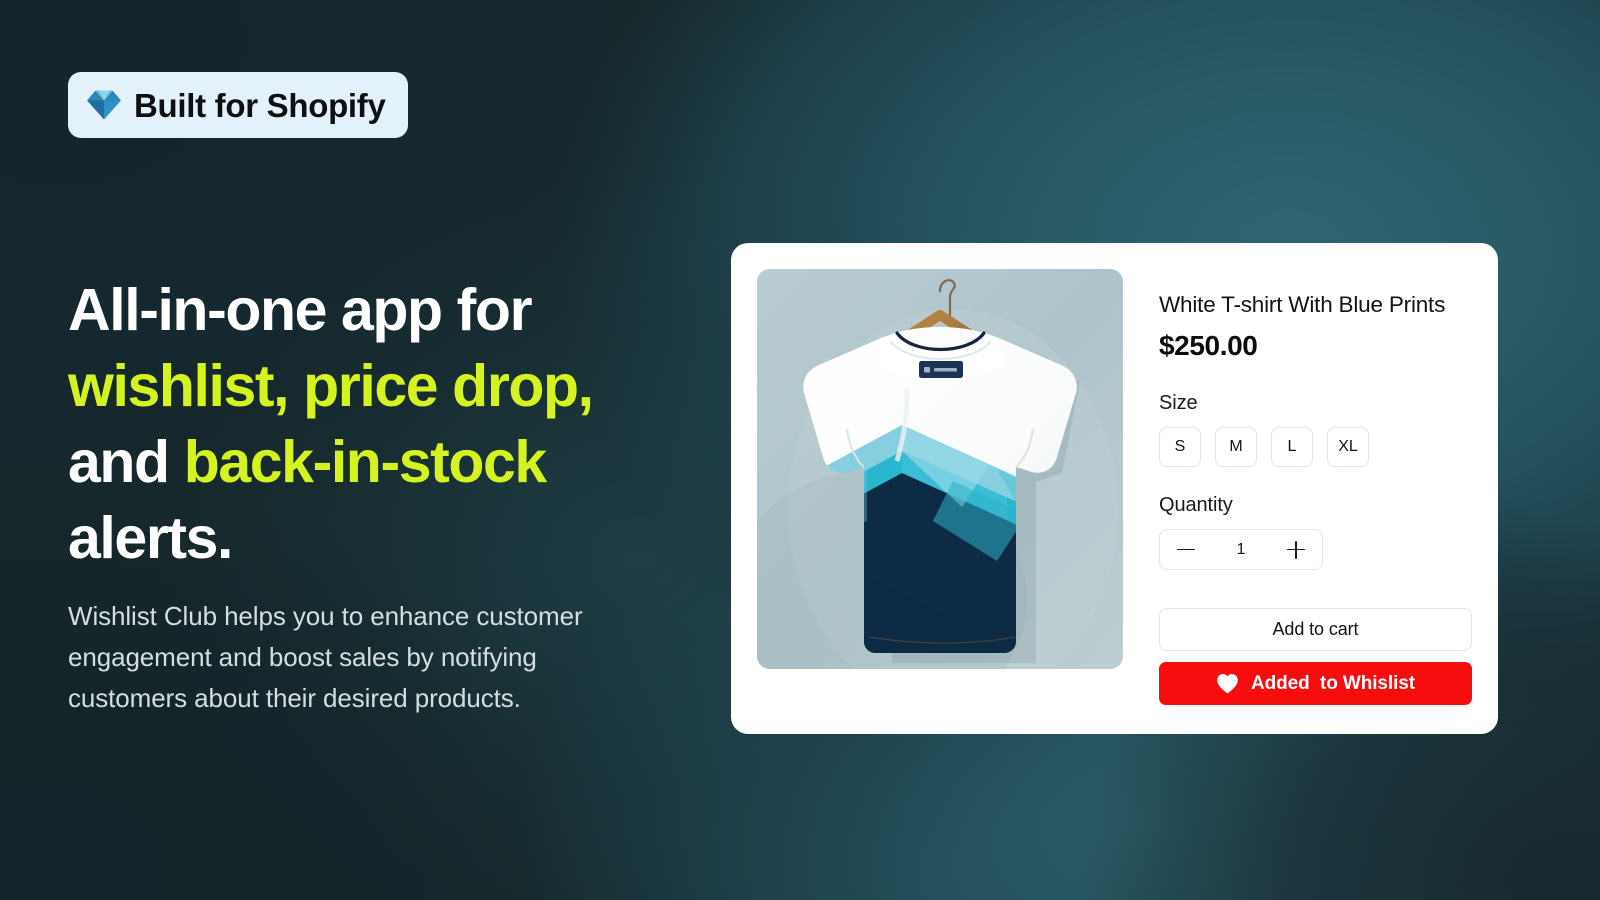 The height and width of the screenshot is (900, 1600). Describe the element at coordinates (1315, 447) in the screenshot. I see `size-options: S M L XL` at that location.